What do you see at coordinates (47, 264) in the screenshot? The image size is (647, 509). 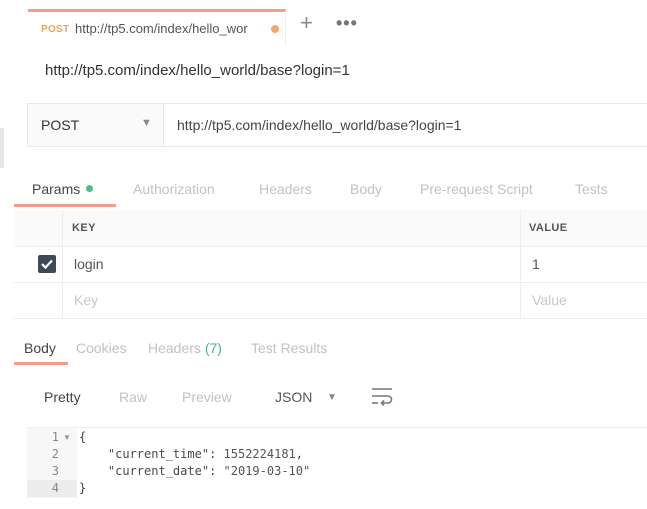 I see `checkbox-icon` at bounding box center [47, 264].